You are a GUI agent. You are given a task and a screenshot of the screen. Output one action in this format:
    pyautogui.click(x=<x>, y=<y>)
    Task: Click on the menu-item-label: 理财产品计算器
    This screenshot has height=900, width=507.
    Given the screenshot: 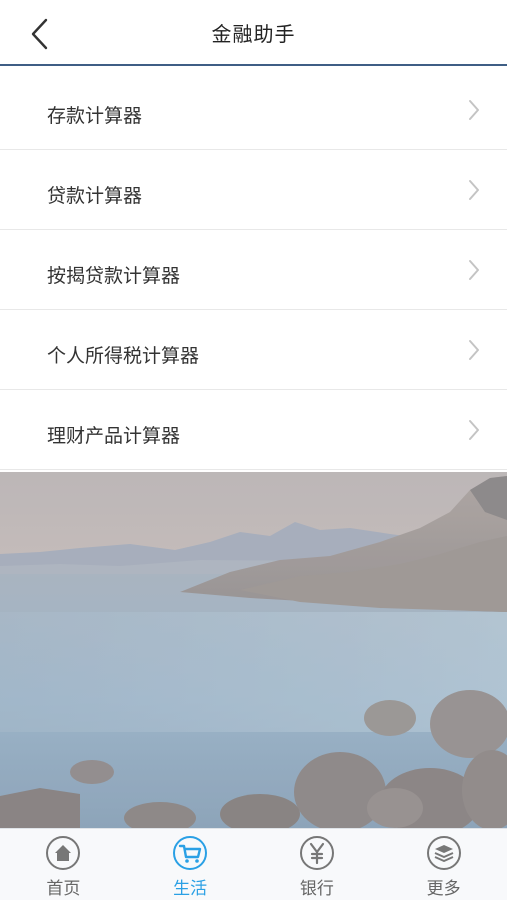 What is the action you would take?
    pyautogui.click(x=114, y=436)
    